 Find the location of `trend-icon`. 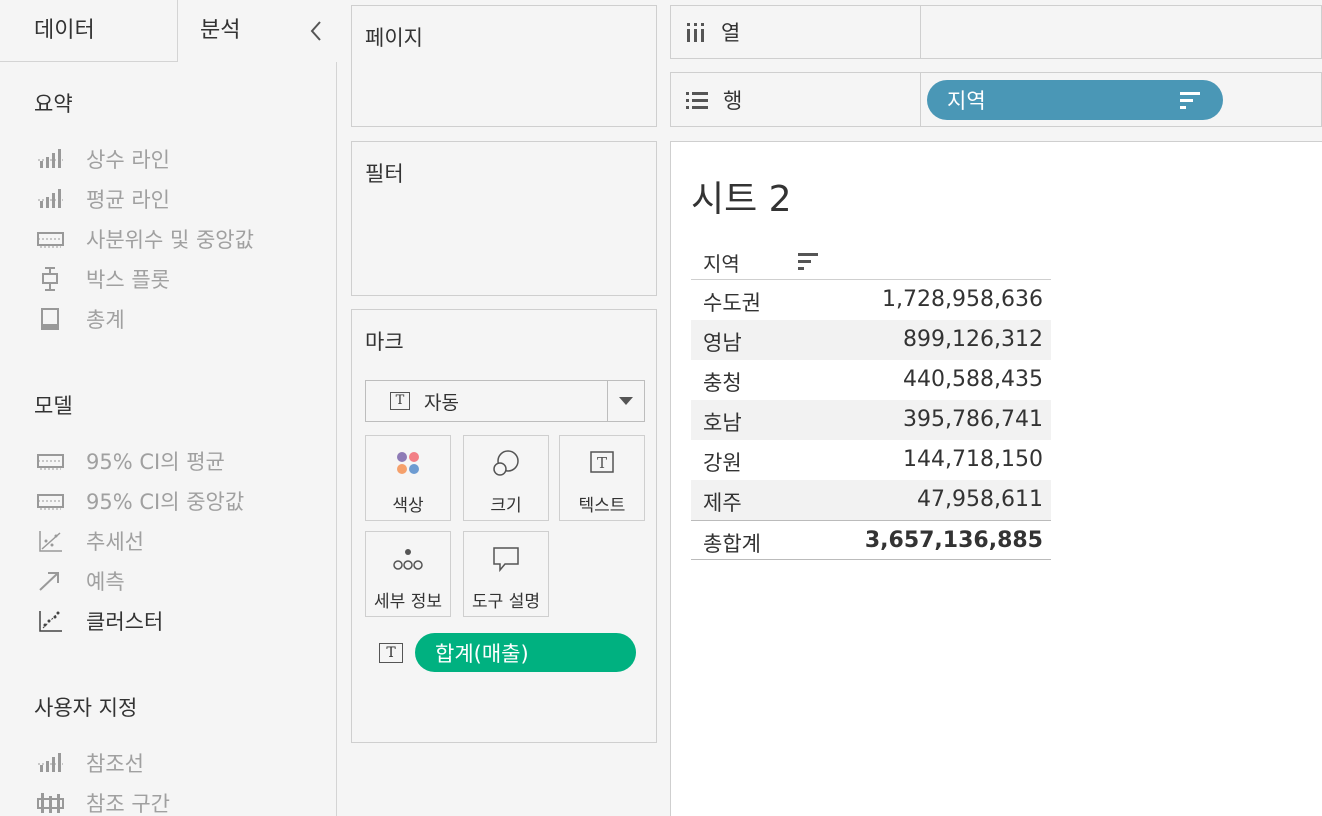

trend-icon is located at coordinates (50, 541).